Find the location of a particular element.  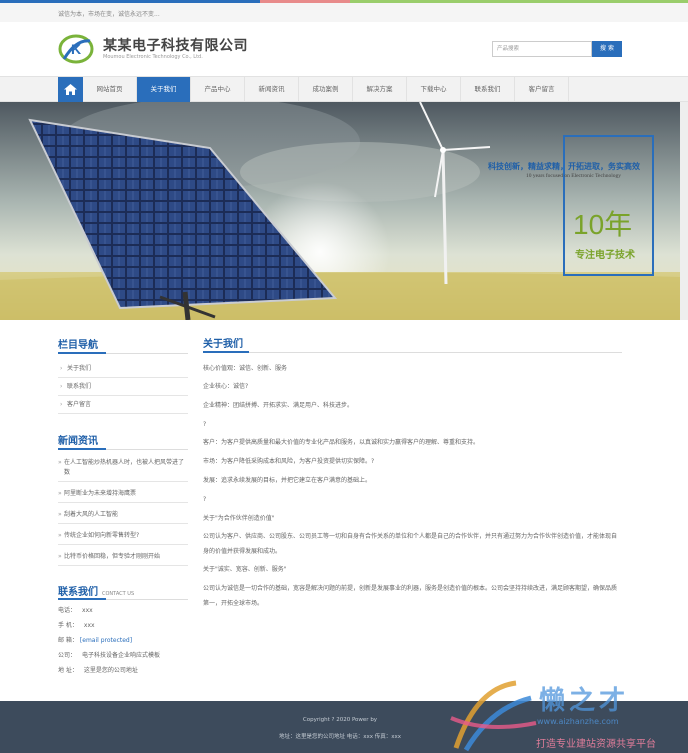

contact-title-text: 联系我们 is located at coordinates (78, 592).